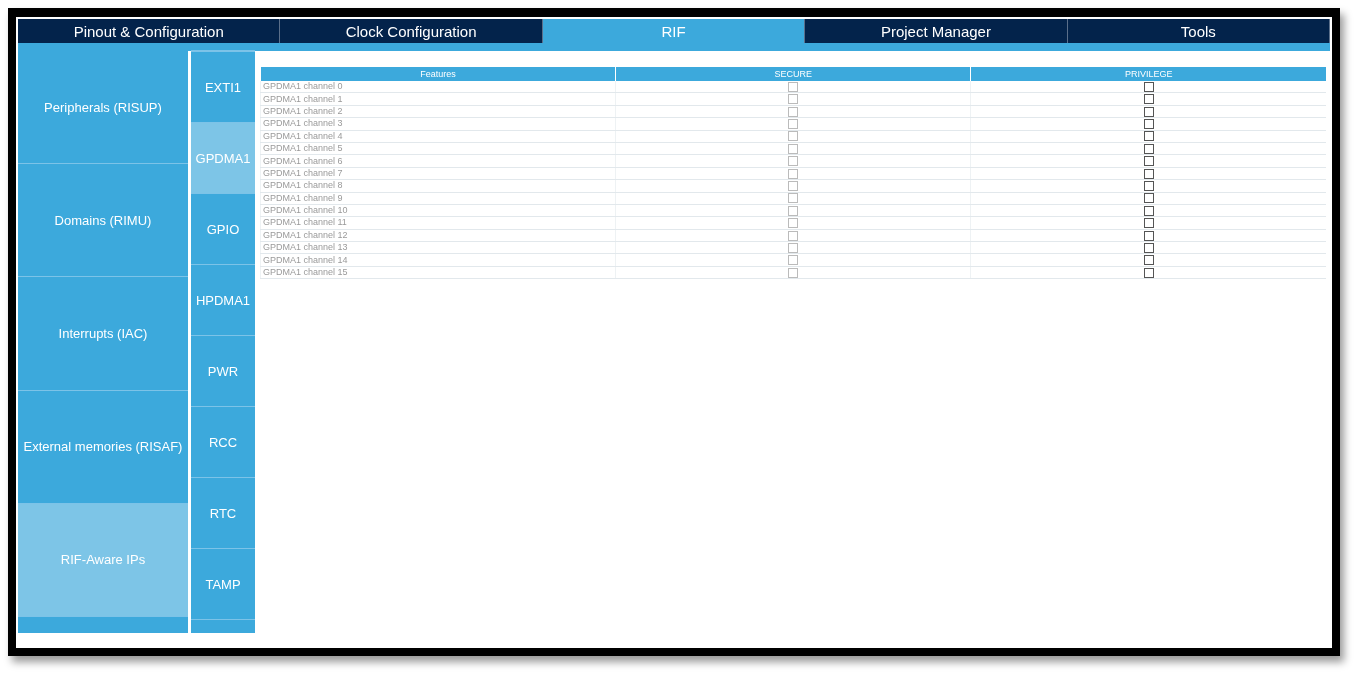 The width and height of the screenshot is (1360, 674). I want to click on table-cell: GPDMA1 channel 11, so click(438, 223).